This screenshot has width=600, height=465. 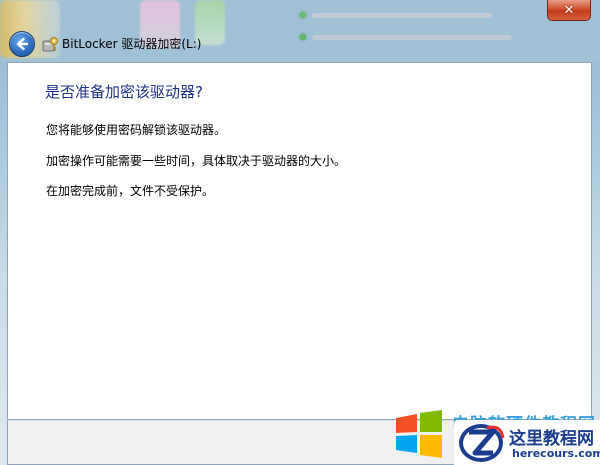 I want to click on paragraph-password-unlock: 您将能够使用密码解锁该驱动器。, so click(x=136, y=130).